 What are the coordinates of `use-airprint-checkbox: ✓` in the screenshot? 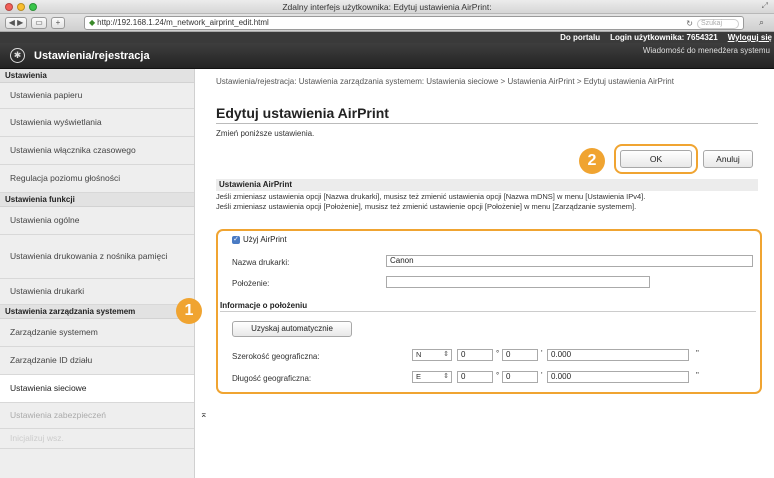 It's located at (236, 239).